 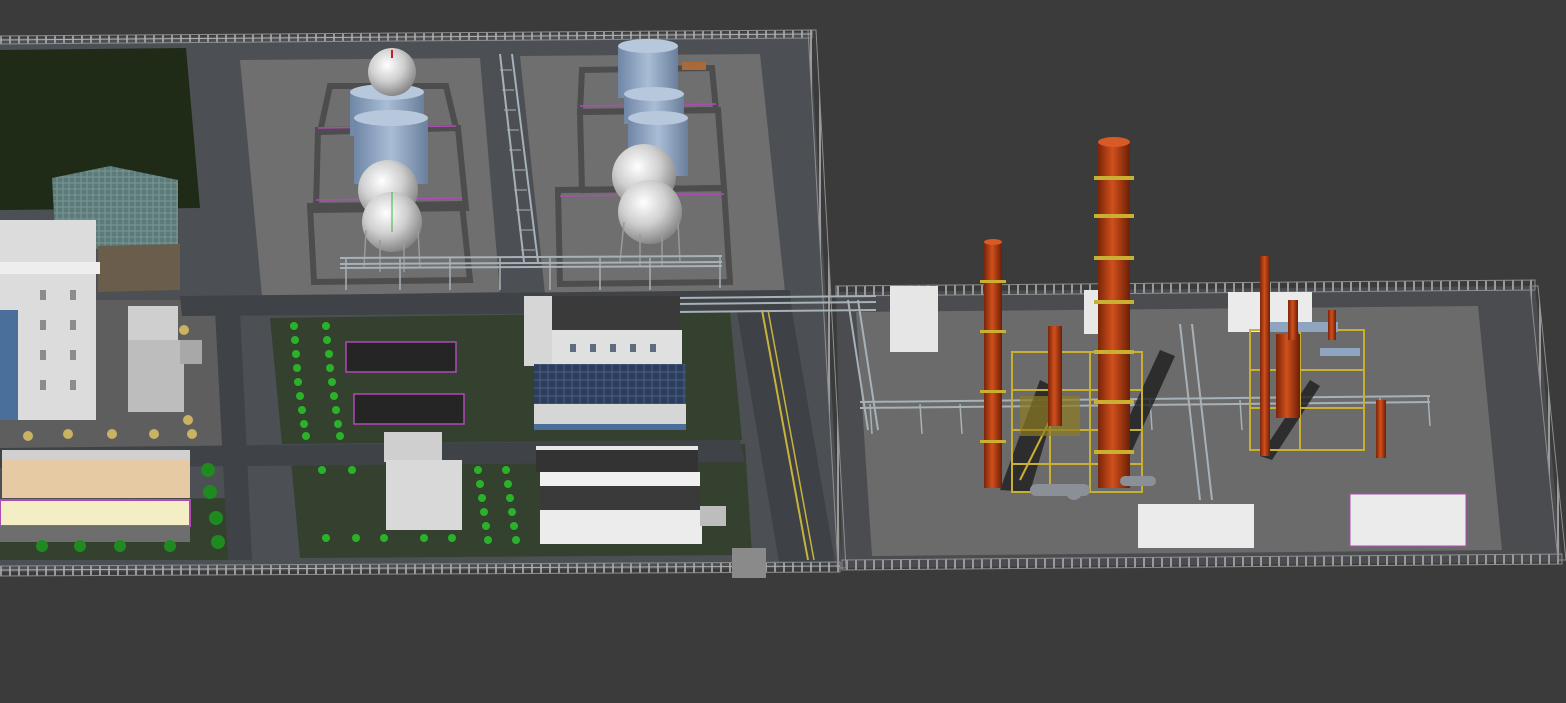 I want to click on warehouse-white, so click(x=631, y=495).